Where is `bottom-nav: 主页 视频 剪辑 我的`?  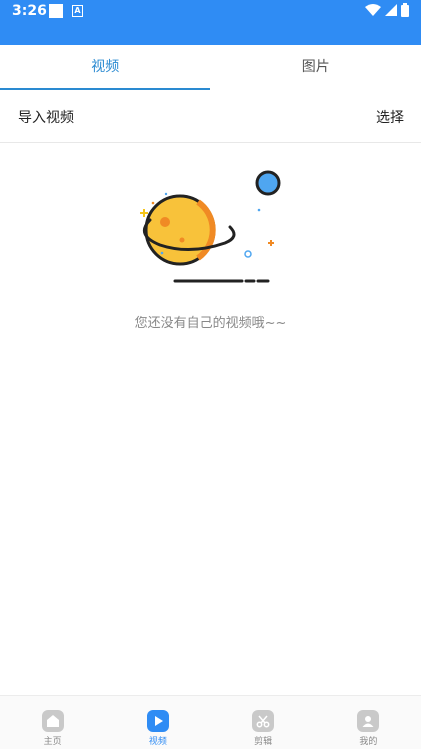 bottom-nav: 主页 视频 剪辑 我的 is located at coordinates (210, 722).